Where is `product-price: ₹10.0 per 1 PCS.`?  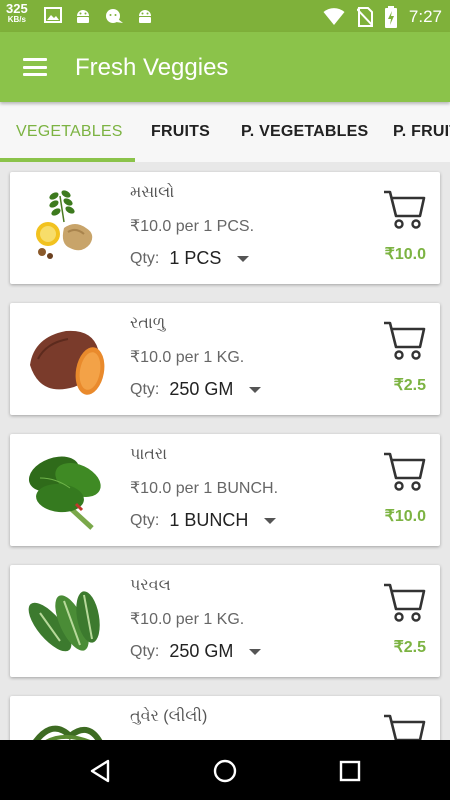
product-price: ₹10.0 per 1 PCS. is located at coordinates (192, 226).